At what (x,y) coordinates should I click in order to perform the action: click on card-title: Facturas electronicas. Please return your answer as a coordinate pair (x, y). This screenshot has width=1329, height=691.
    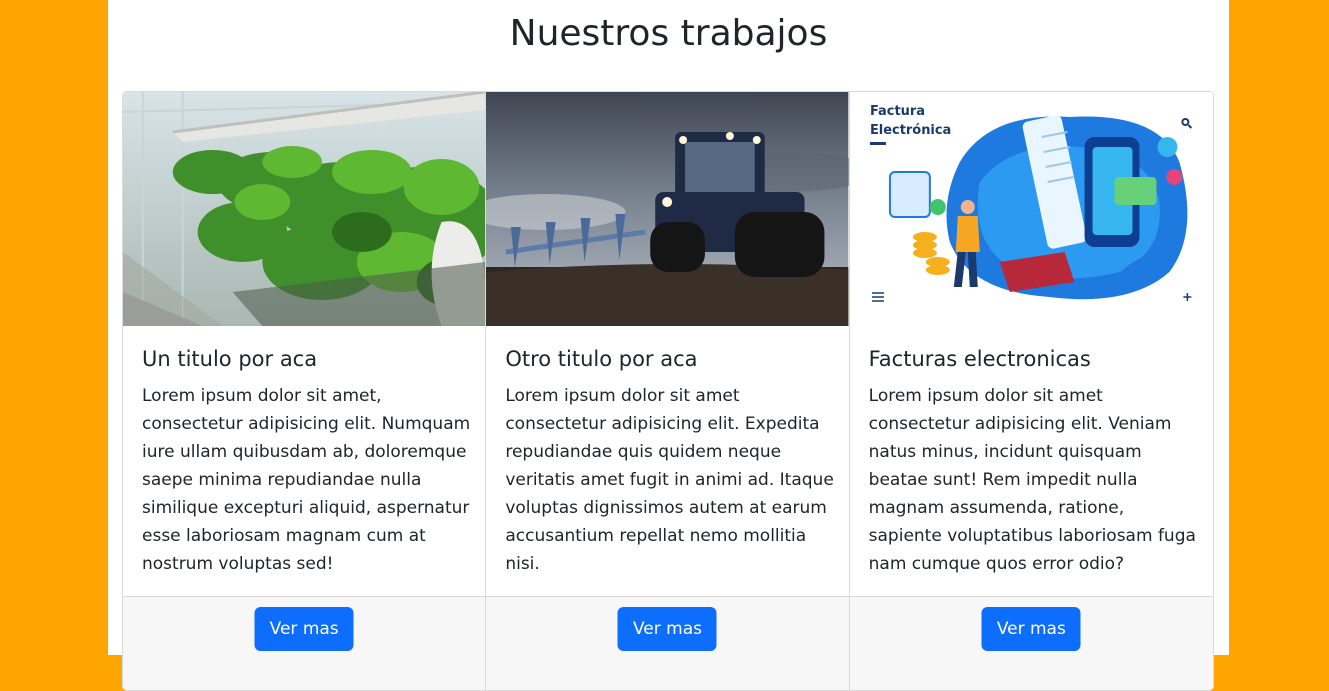
    Looking at the image, I should click on (979, 359).